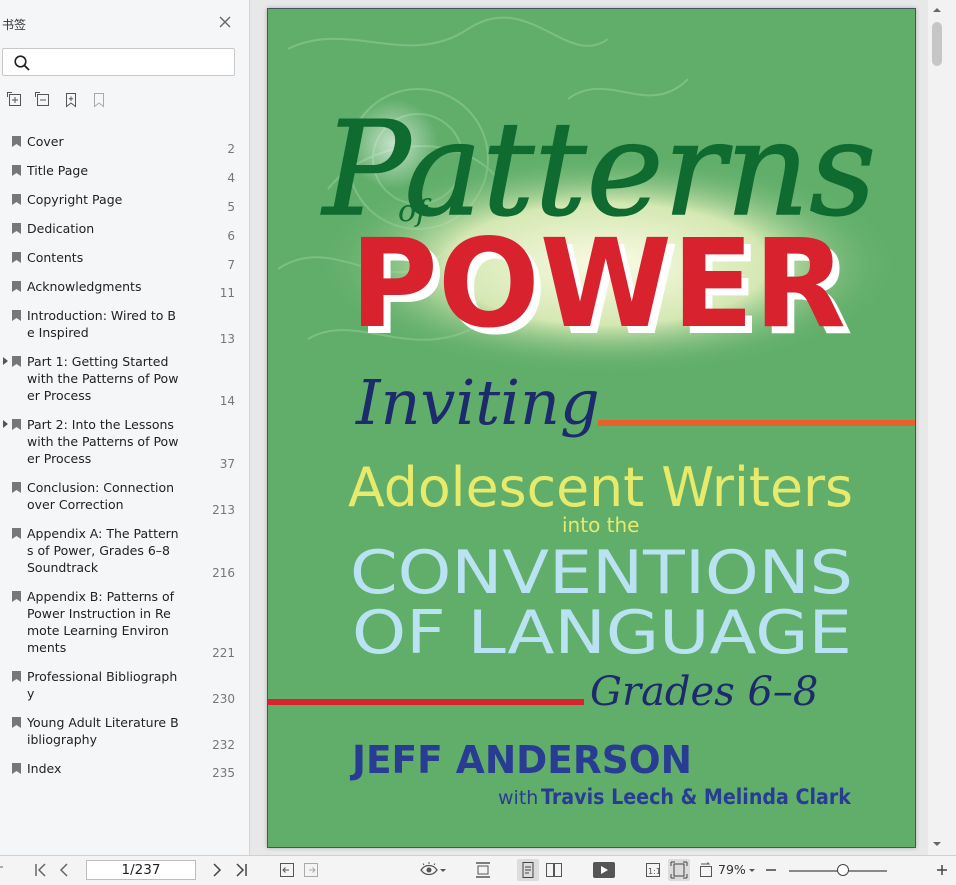 This screenshot has width=956, height=885. What do you see at coordinates (41, 870) in the screenshot?
I see `first-page-icon` at bounding box center [41, 870].